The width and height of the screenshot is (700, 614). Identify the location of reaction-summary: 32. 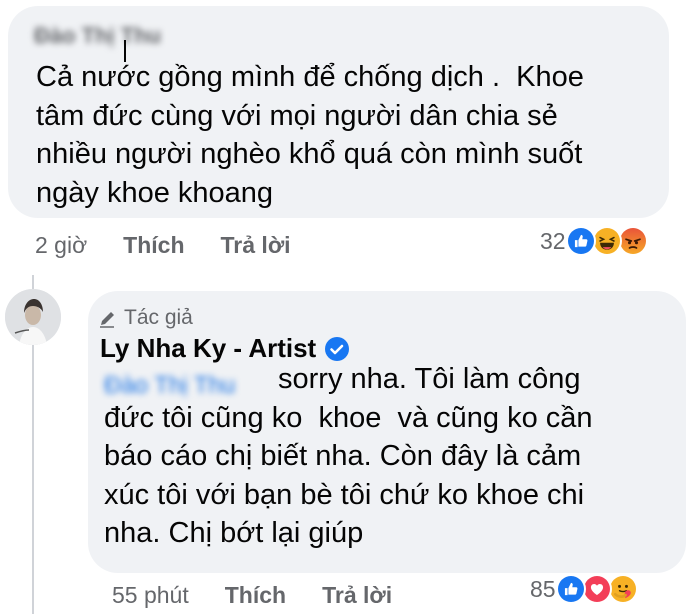
(594, 241).